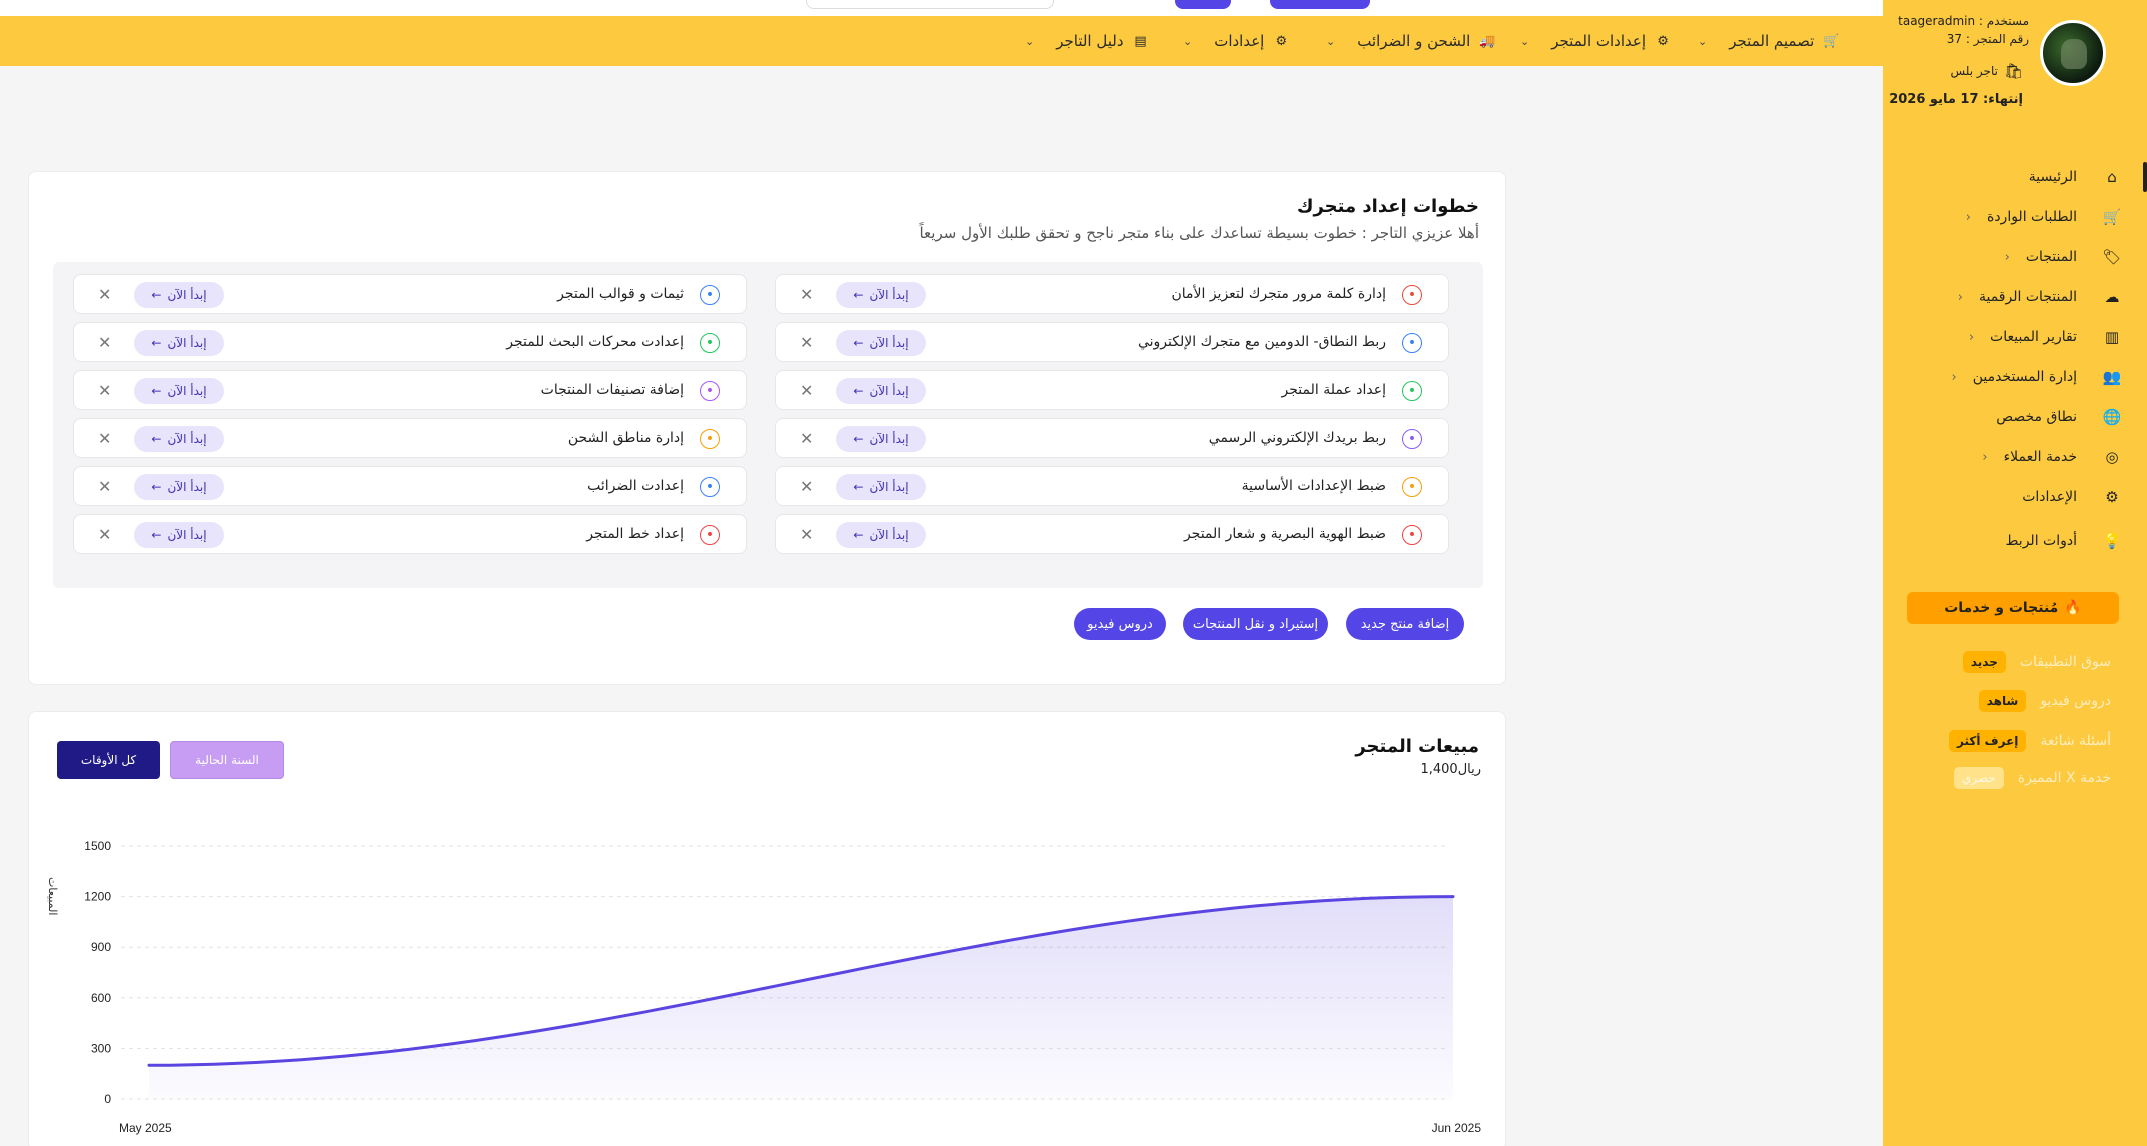  I want to click on sidebar-item-customer-service: ◎ خدمة العملاء ‹, so click(2003, 457).